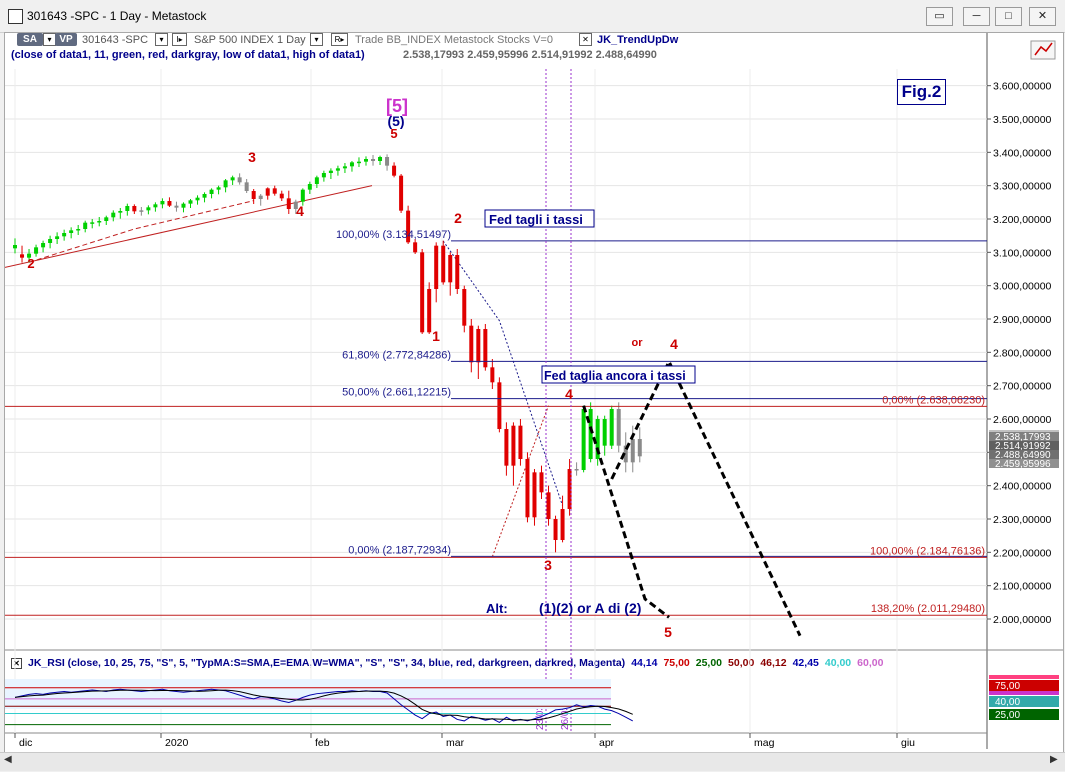 The height and width of the screenshot is (772, 1065). I want to click on alt-annotation: Alt:, so click(497, 608).